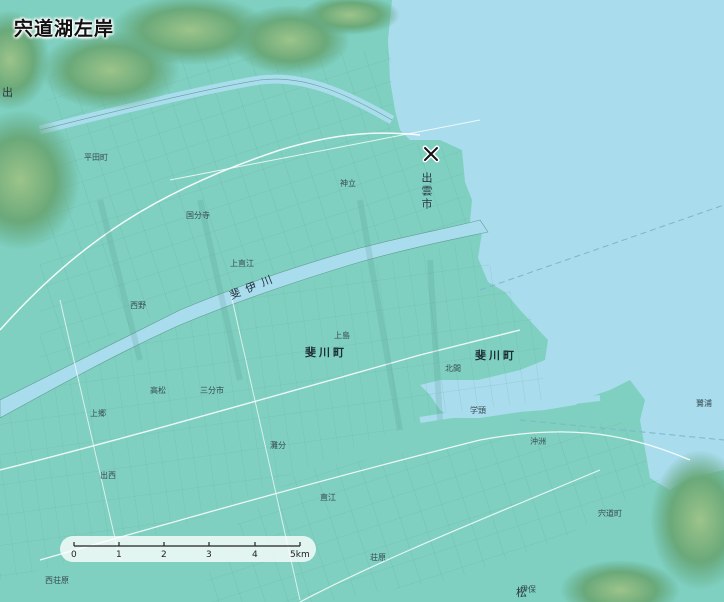 The height and width of the screenshot is (602, 724). I want to click on label-takamatsu: 高松, so click(158, 390).